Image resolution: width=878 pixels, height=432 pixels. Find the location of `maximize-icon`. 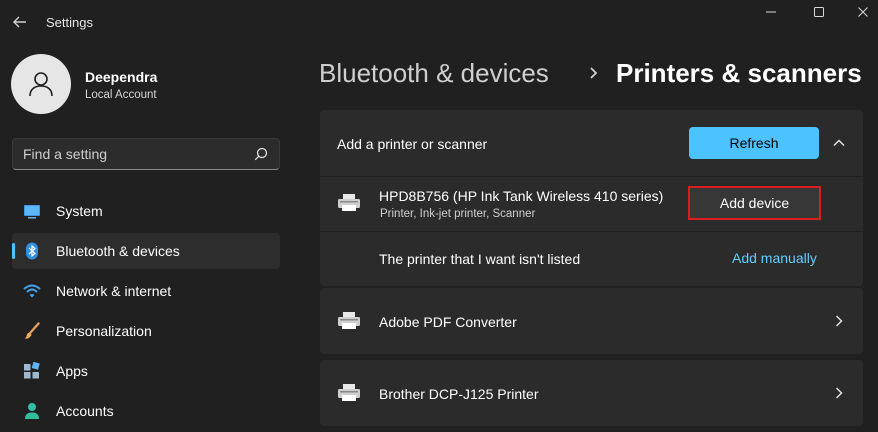

maximize-icon is located at coordinates (819, 12).